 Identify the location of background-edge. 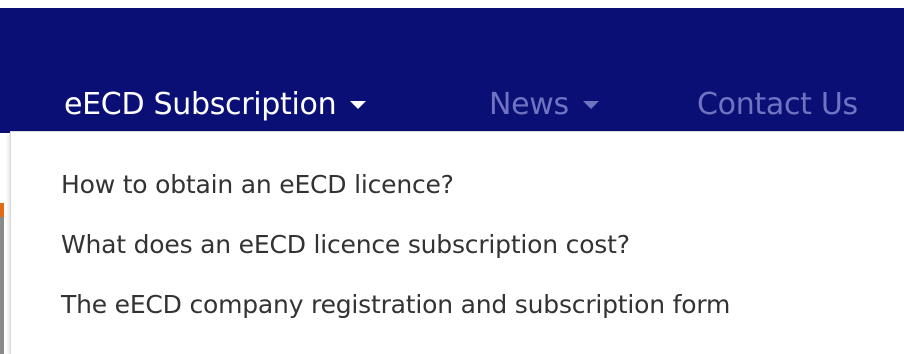
(4, 243).